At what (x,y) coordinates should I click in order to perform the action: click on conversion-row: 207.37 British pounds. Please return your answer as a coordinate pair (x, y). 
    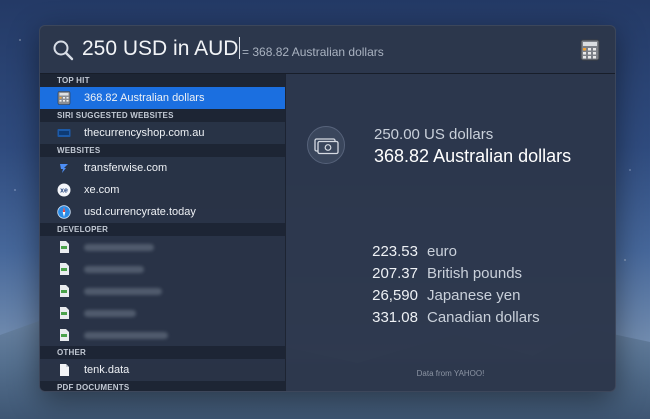
    Looking at the image, I should click on (450, 276).